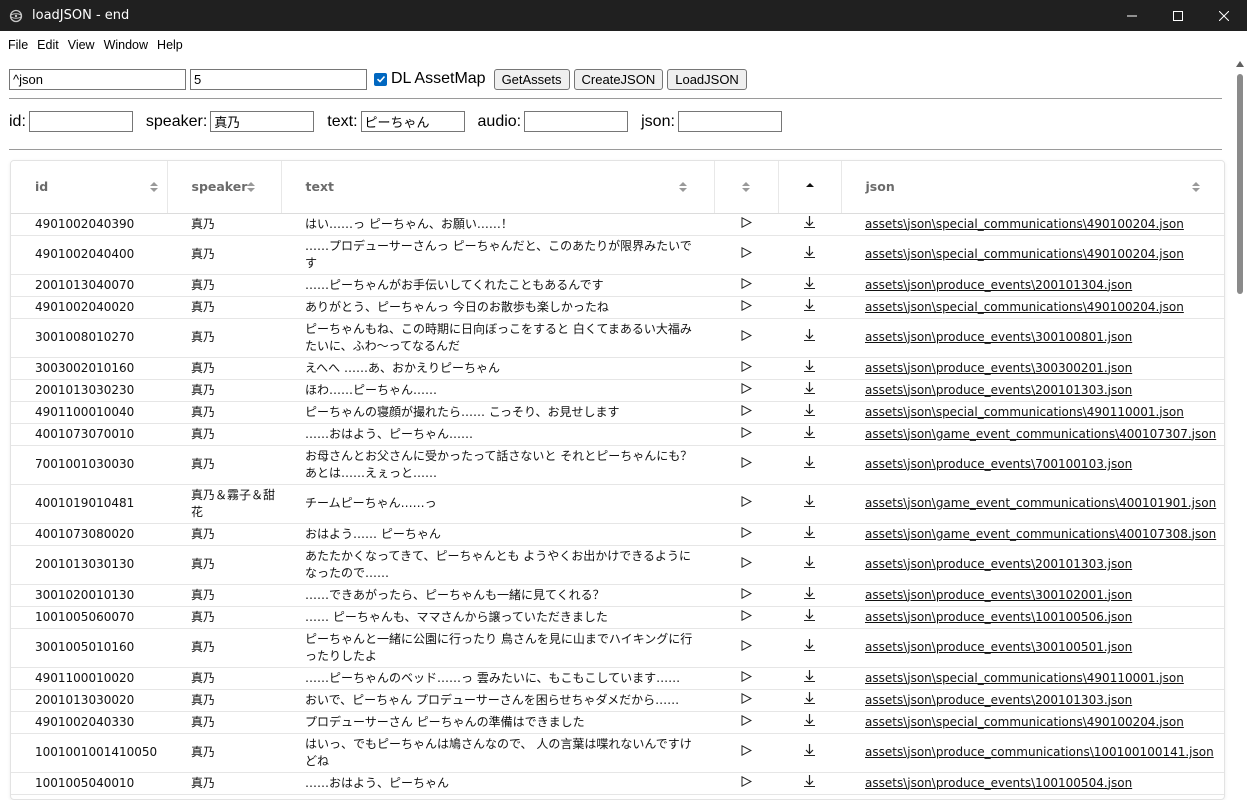  I want to click on menu-file: File, so click(14, 45).